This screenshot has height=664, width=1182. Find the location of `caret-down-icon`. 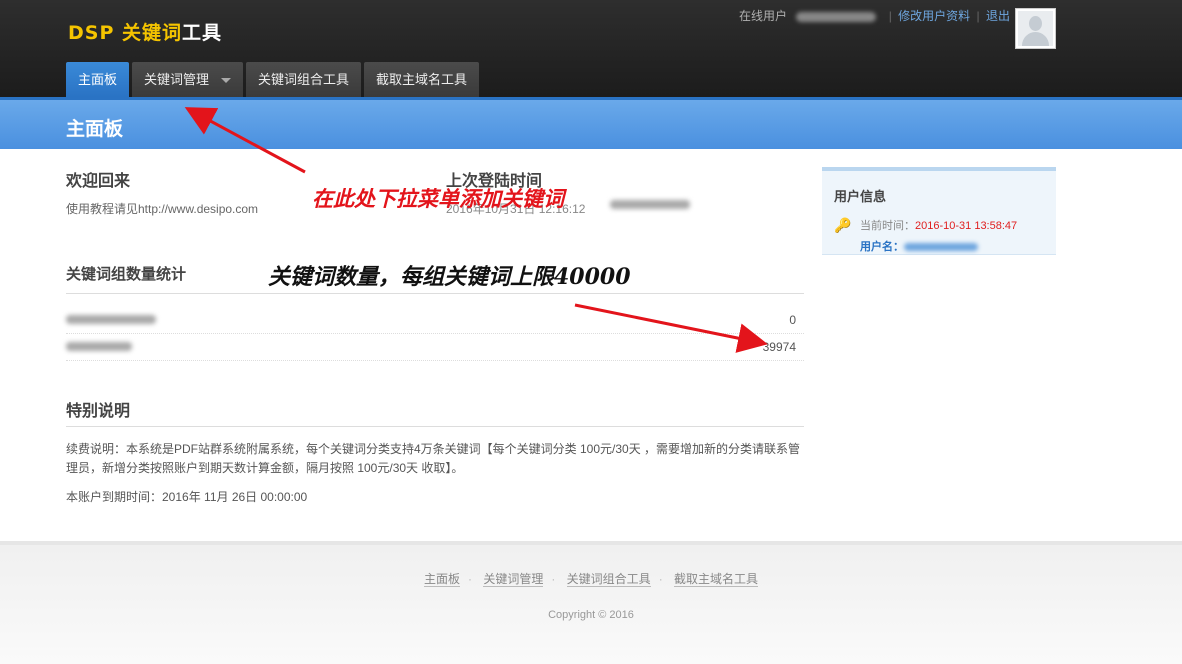

caret-down-icon is located at coordinates (226, 81).